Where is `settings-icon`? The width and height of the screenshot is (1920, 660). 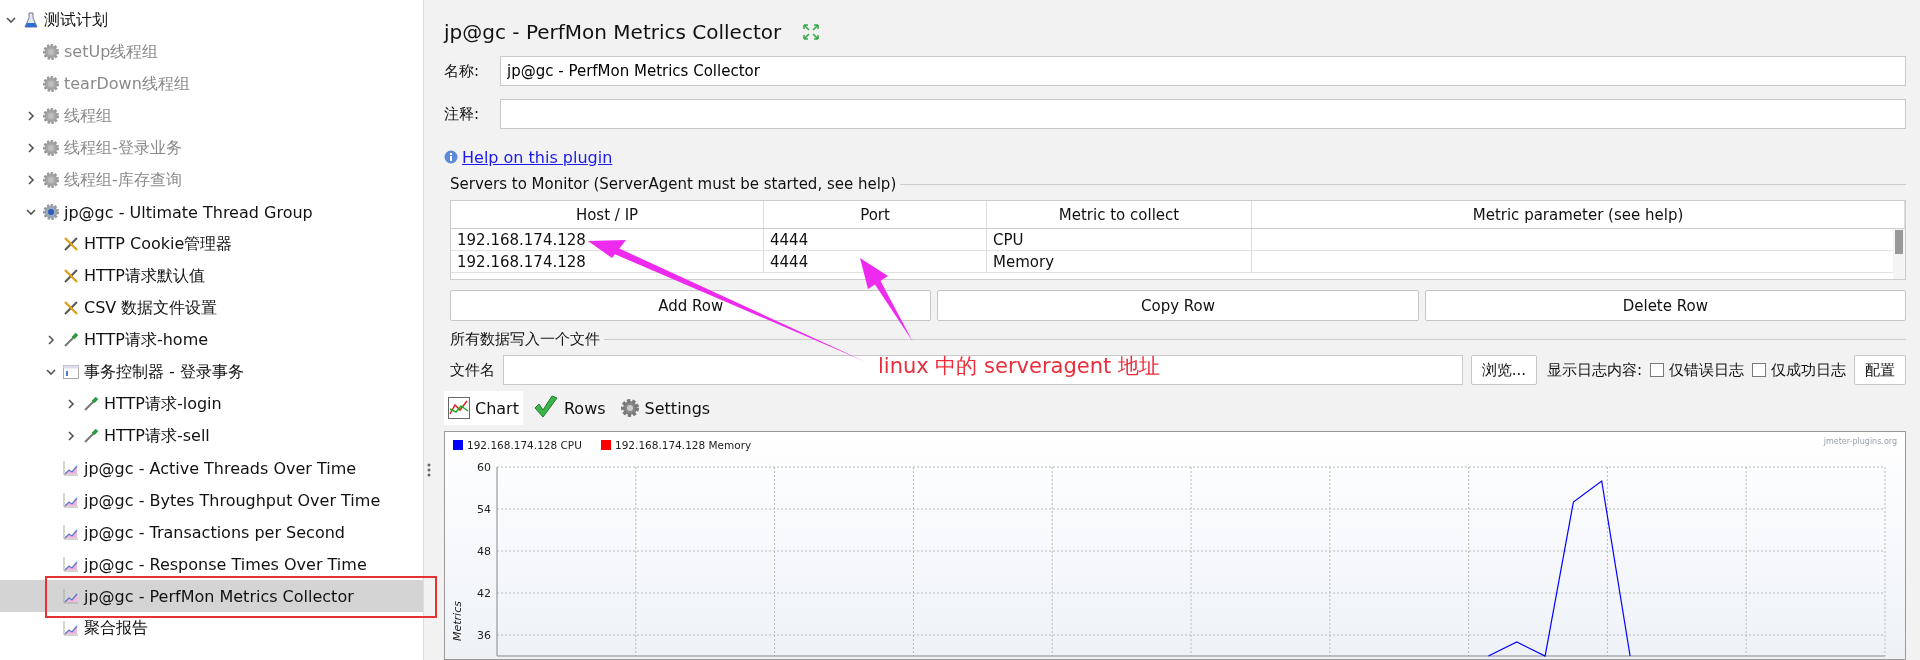 settings-icon is located at coordinates (629, 408).